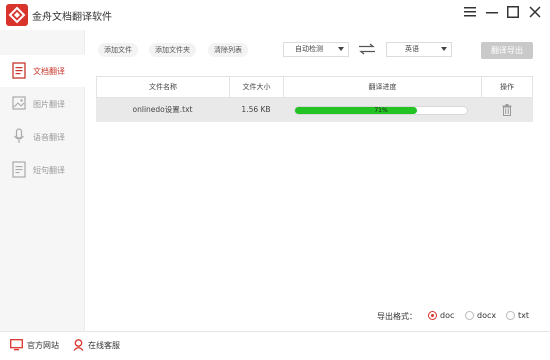 The image size is (550, 360). What do you see at coordinates (228, 50) in the screenshot?
I see `clear-list-button: 清除列表` at bounding box center [228, 50].